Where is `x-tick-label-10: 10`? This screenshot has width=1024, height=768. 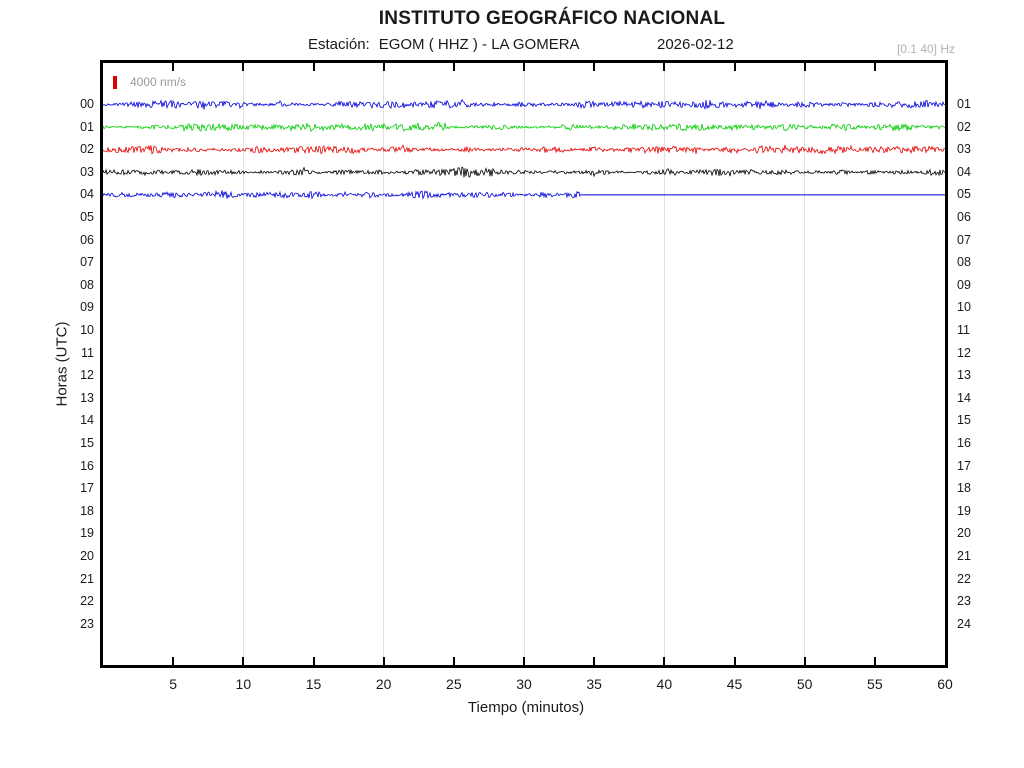
x-tick-label-10: 10 is located at coordinates (243, 684).